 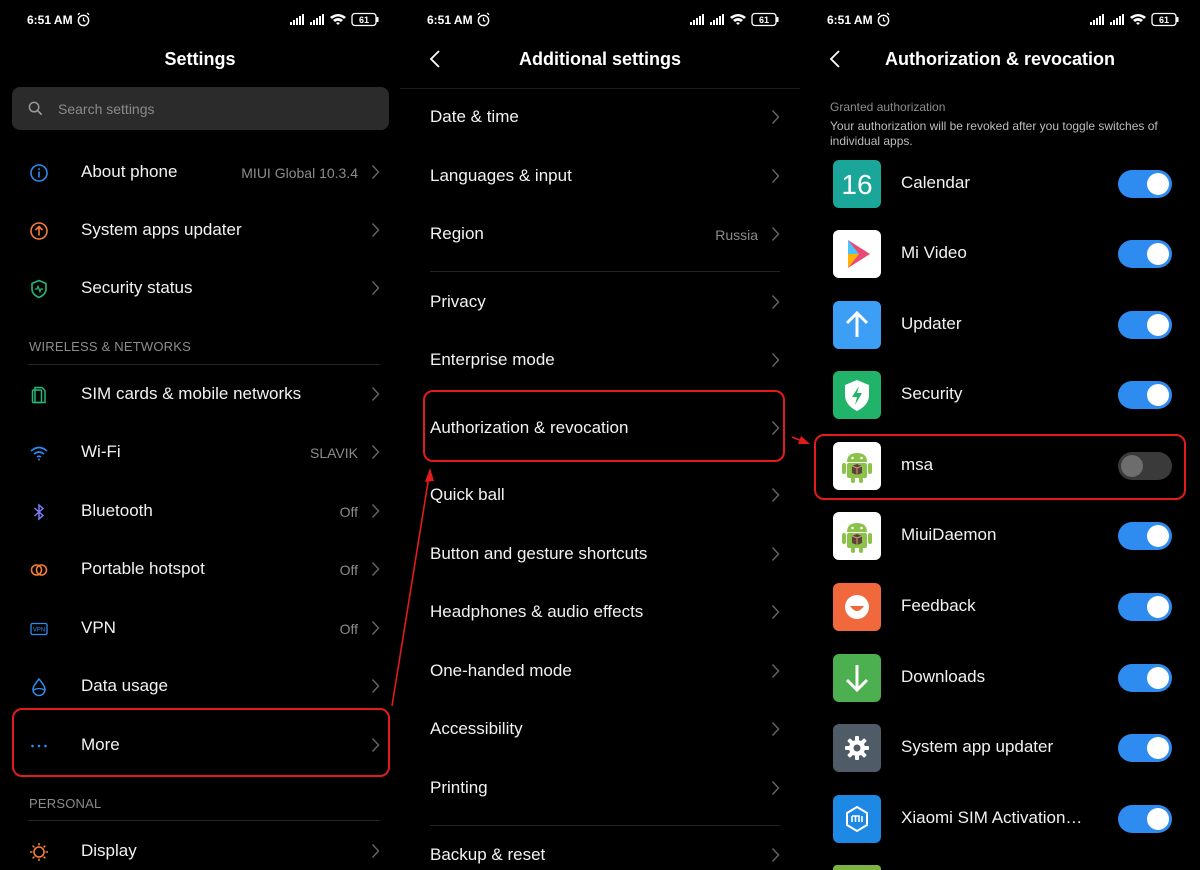 What do you see at coordinates (1000, 253) in the screenshot?
I see `app-row-mi-video: Mi Video` at bounding box center [1000, 253].